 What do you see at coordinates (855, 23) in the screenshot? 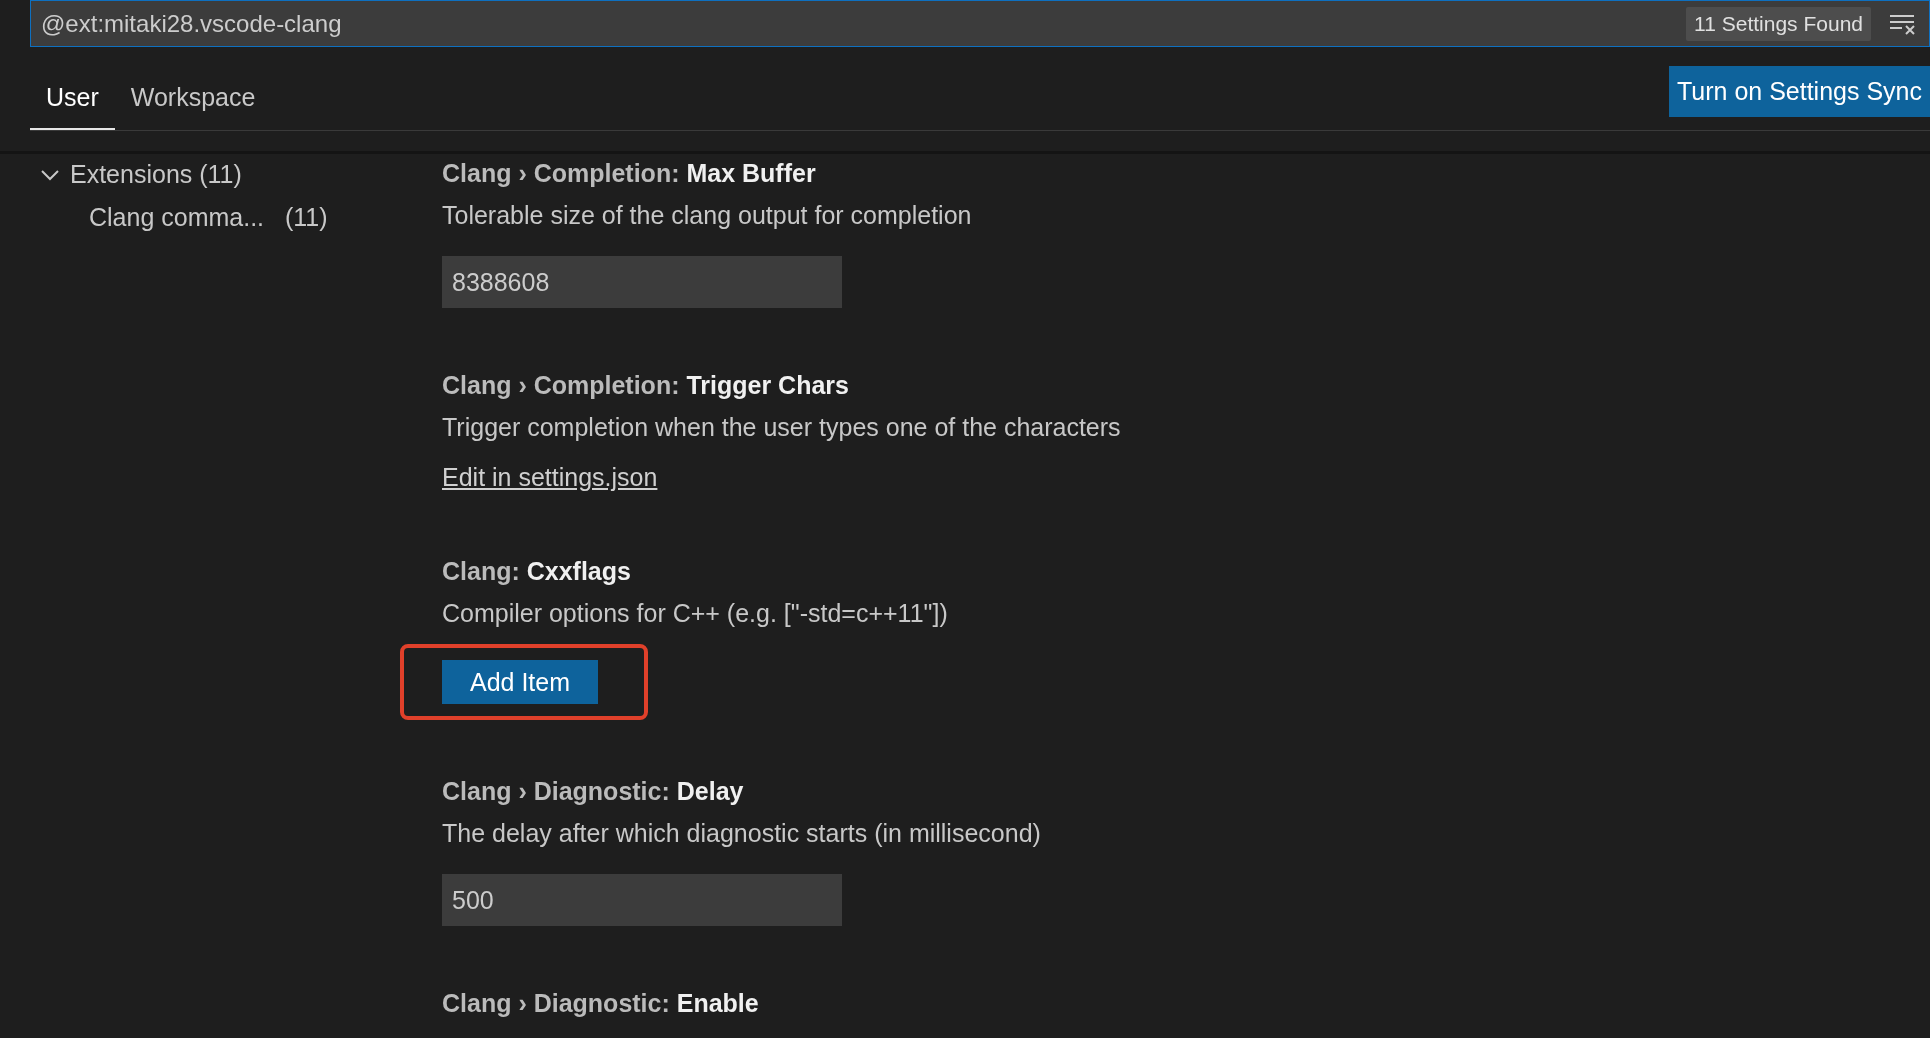
I see `search-input: @ext:mitaki28.vscode-clang` at bounding box center [855, 23].